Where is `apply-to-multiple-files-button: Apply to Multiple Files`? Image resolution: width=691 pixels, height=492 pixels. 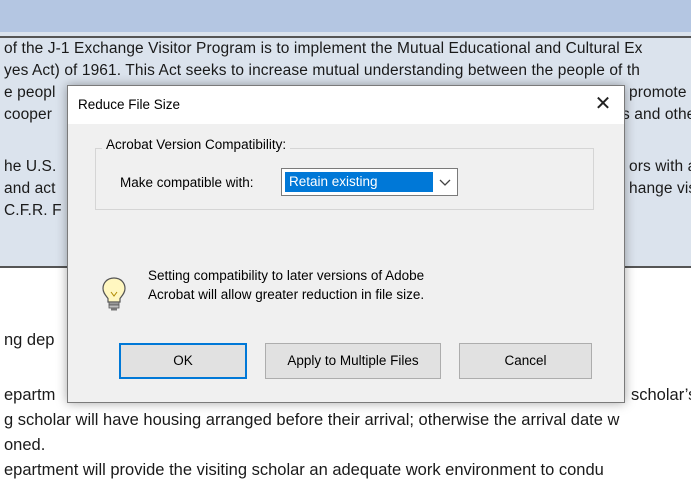 apply-to-multiple-files-button: Apply to Multiple Files is located at coordinates (353, 361).